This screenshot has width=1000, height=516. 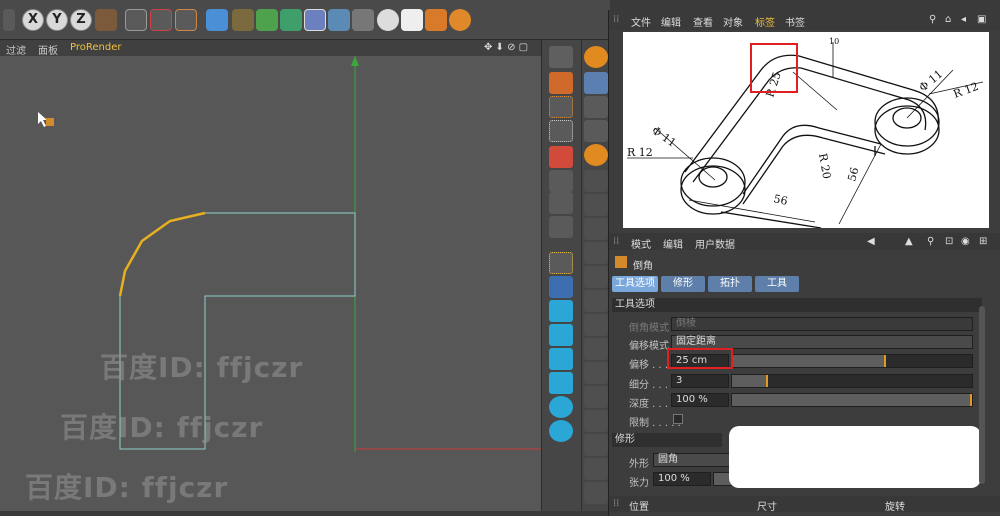 What do you see at coordinates (363, 20) in the screenshot?
I see `camera-icon` at bounding box center [363, 20].